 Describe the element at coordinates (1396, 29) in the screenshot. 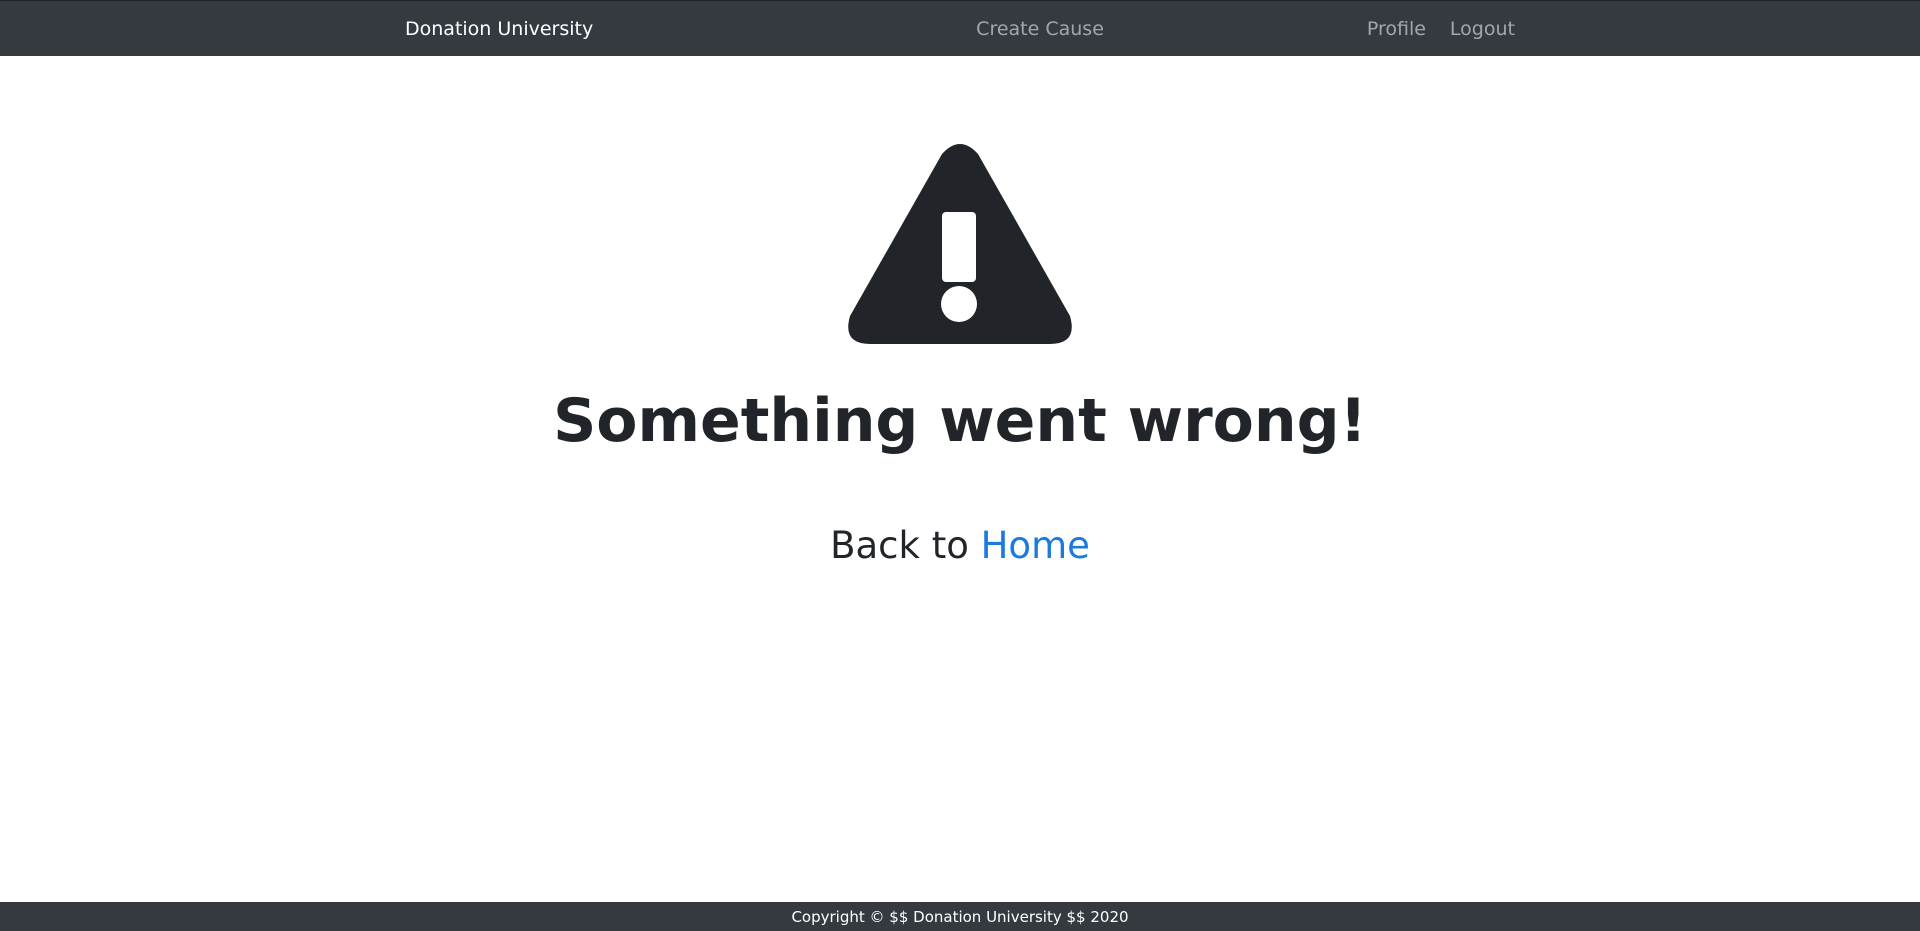

I see `nav-profile: Profile` at that location.